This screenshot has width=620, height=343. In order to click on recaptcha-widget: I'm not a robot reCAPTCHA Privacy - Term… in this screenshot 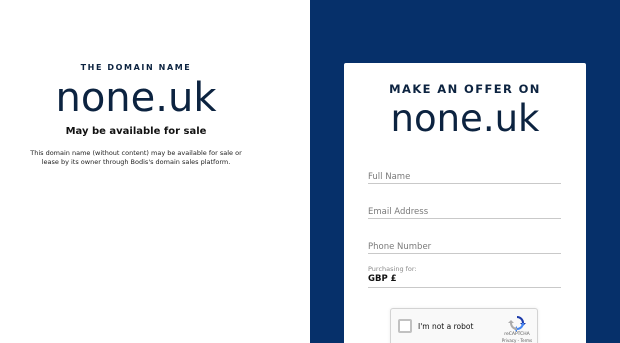, I will do `click(464, 325)`.